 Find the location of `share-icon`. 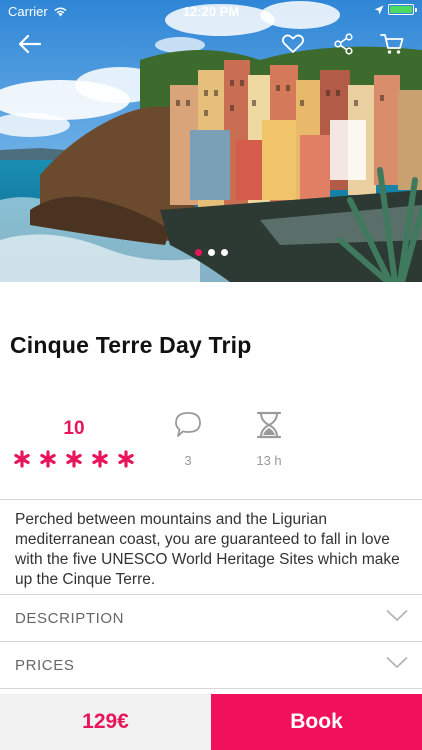

share-icon is located at coordinates (343, 44).